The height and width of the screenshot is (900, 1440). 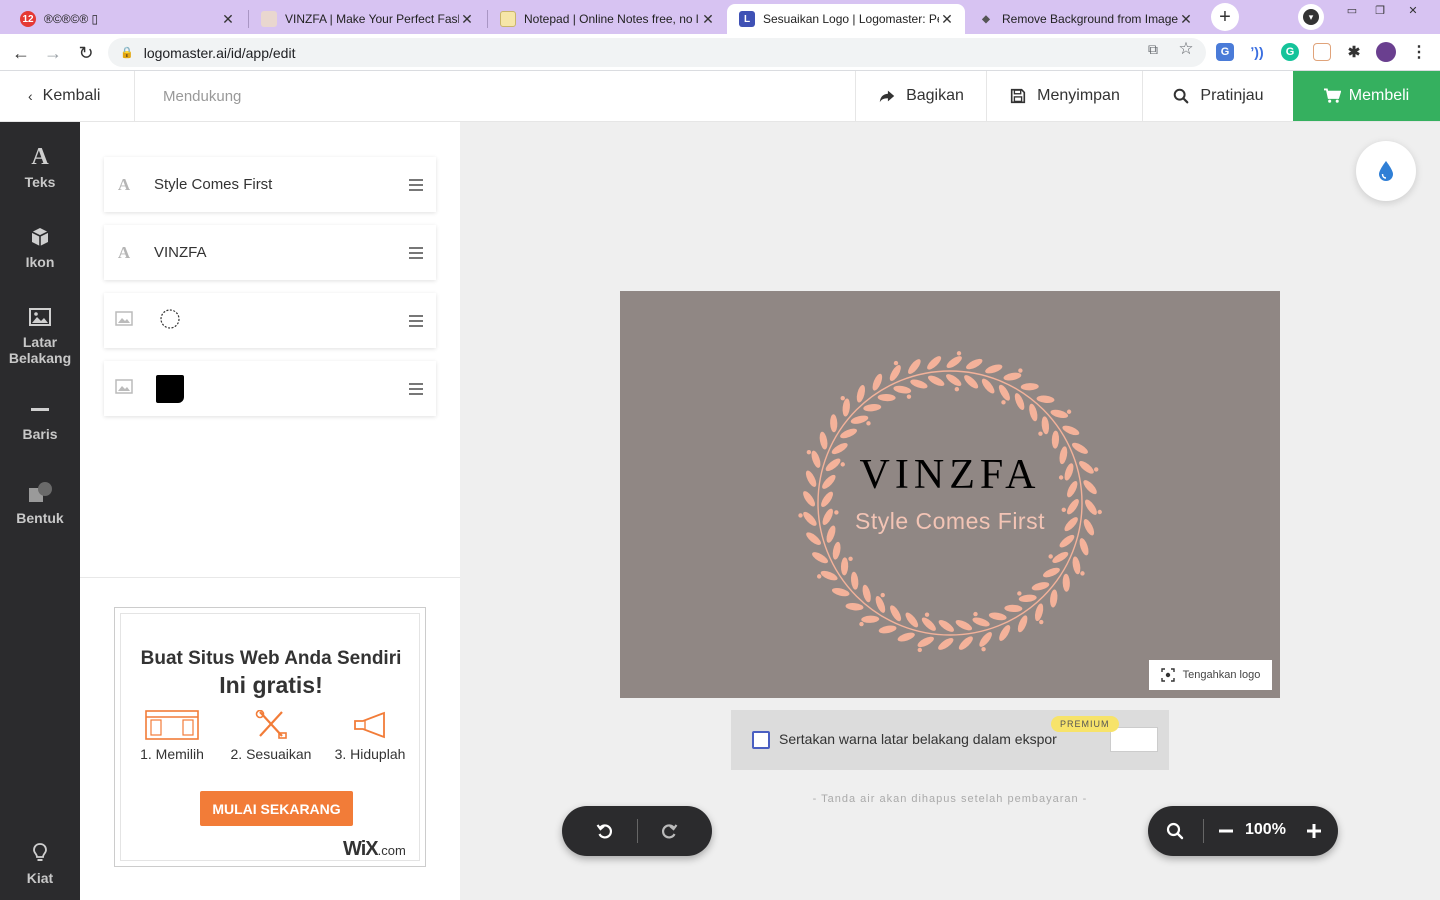 I want to click on translate-icon: ⧉, so click(x=1153, y=49).